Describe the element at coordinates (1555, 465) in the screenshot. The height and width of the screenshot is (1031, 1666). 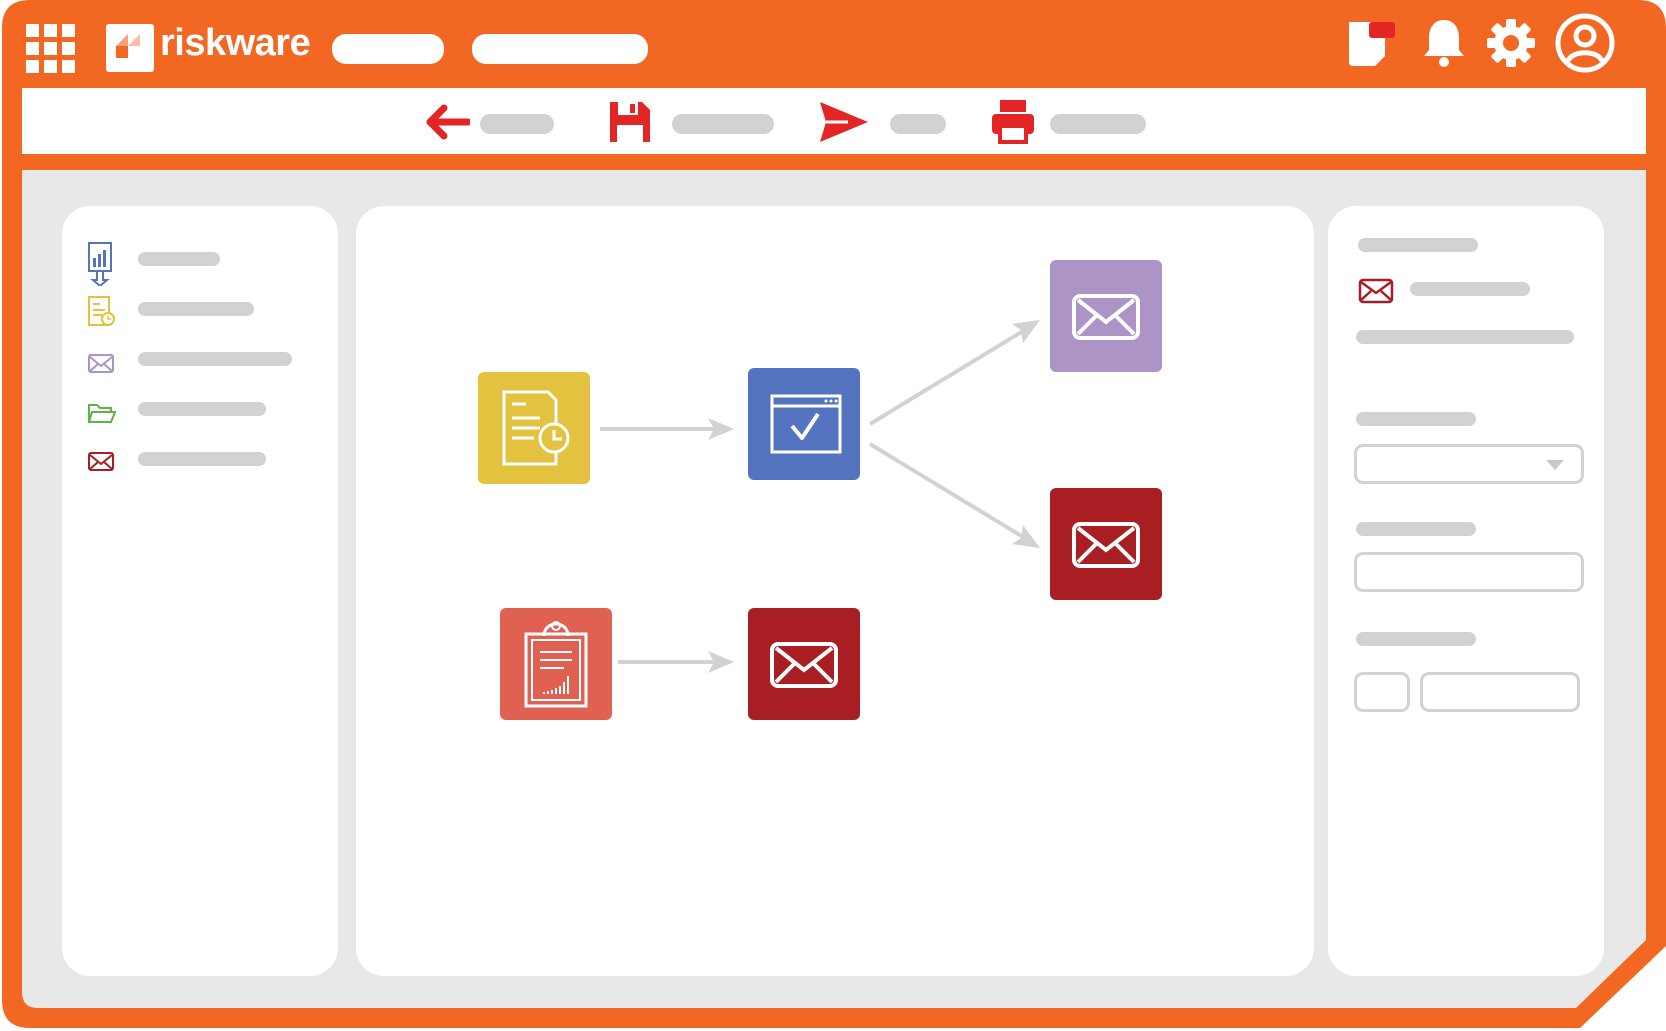
I see `chevron-down-icon` at that location.